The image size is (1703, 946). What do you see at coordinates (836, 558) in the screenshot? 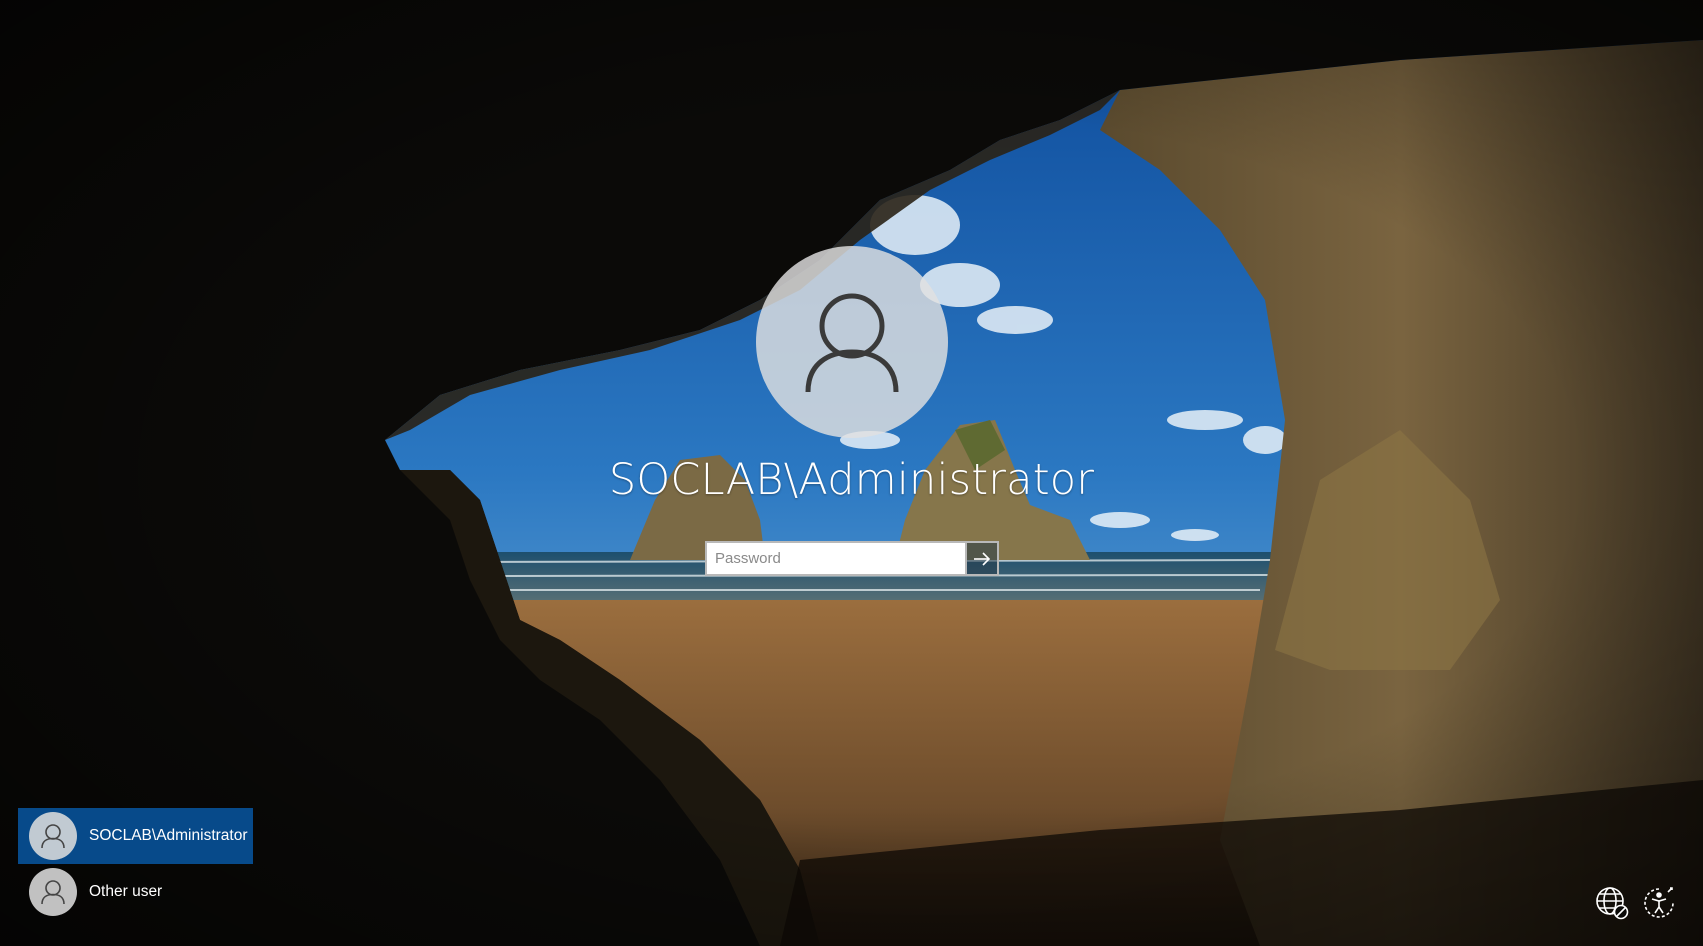
I see `password-field` at bounding box center [836, 558].